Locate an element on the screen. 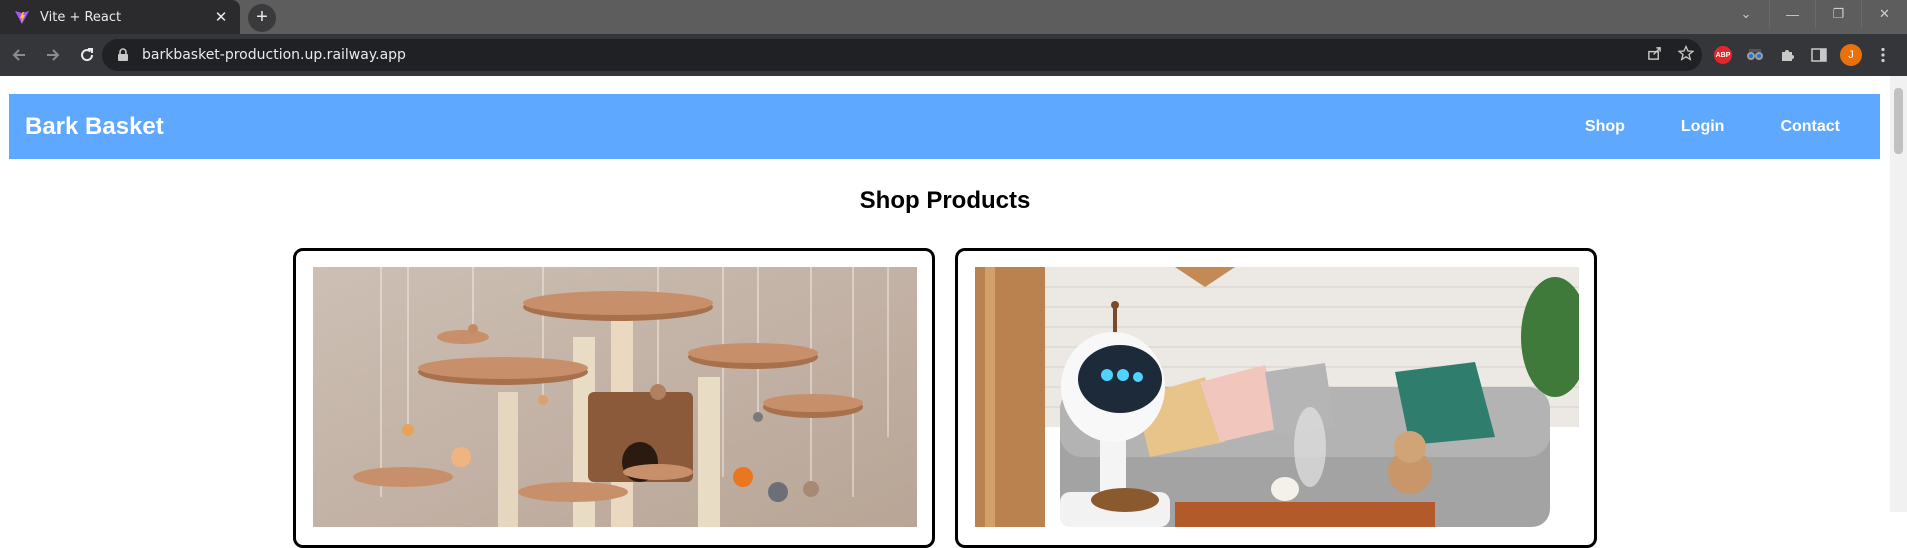 The image size is (1907, 548). spy-extension-icon is located at coordinates (1755, 55).